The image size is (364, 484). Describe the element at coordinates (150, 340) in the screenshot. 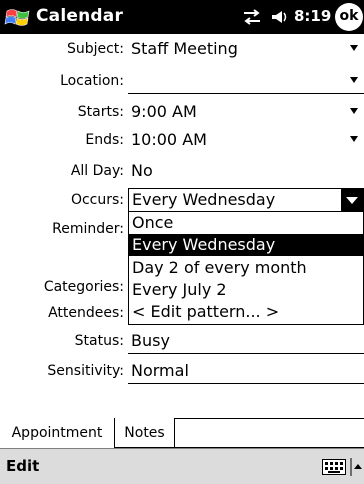

I see `status-field: Busy` at that location.